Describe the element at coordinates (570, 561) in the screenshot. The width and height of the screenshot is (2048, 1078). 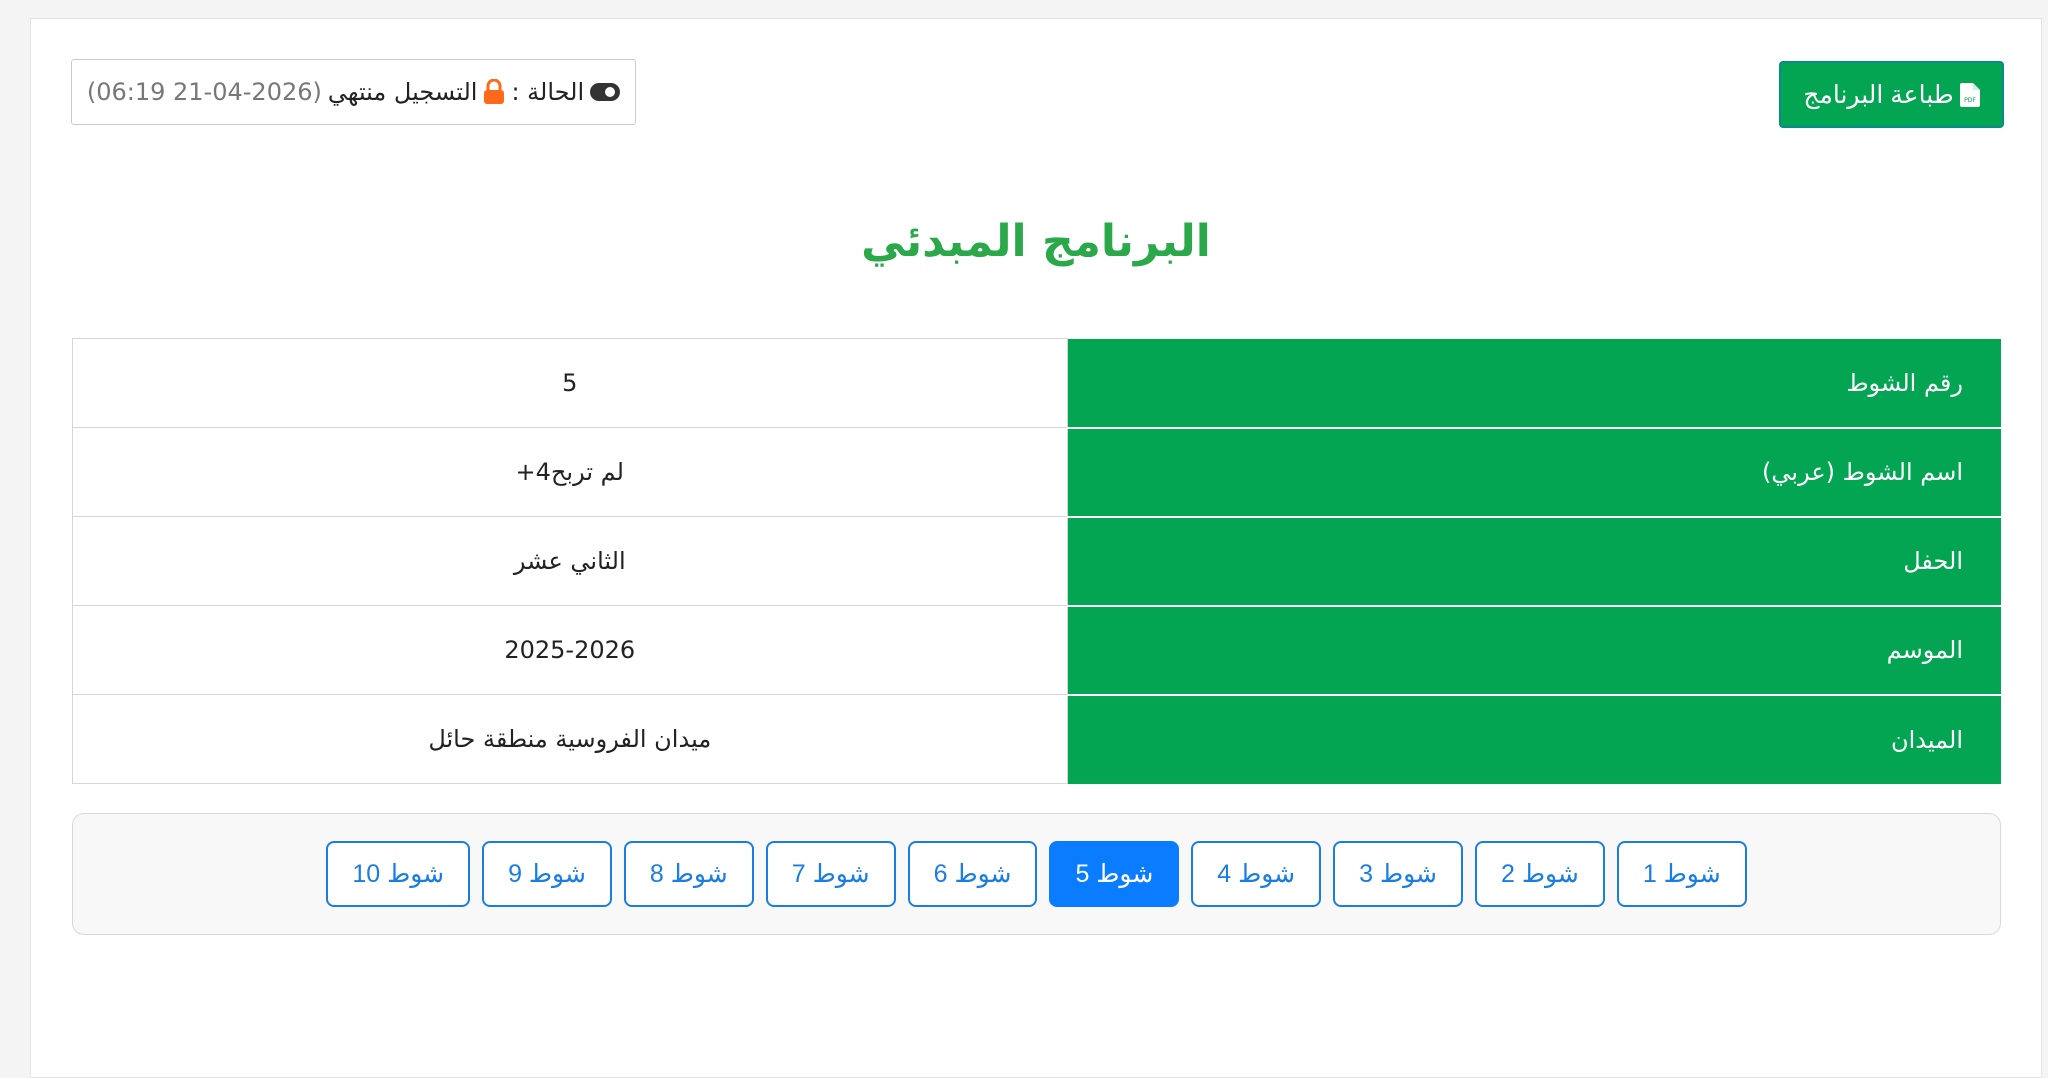
I see `row-value: الثاني عشر` at that location.